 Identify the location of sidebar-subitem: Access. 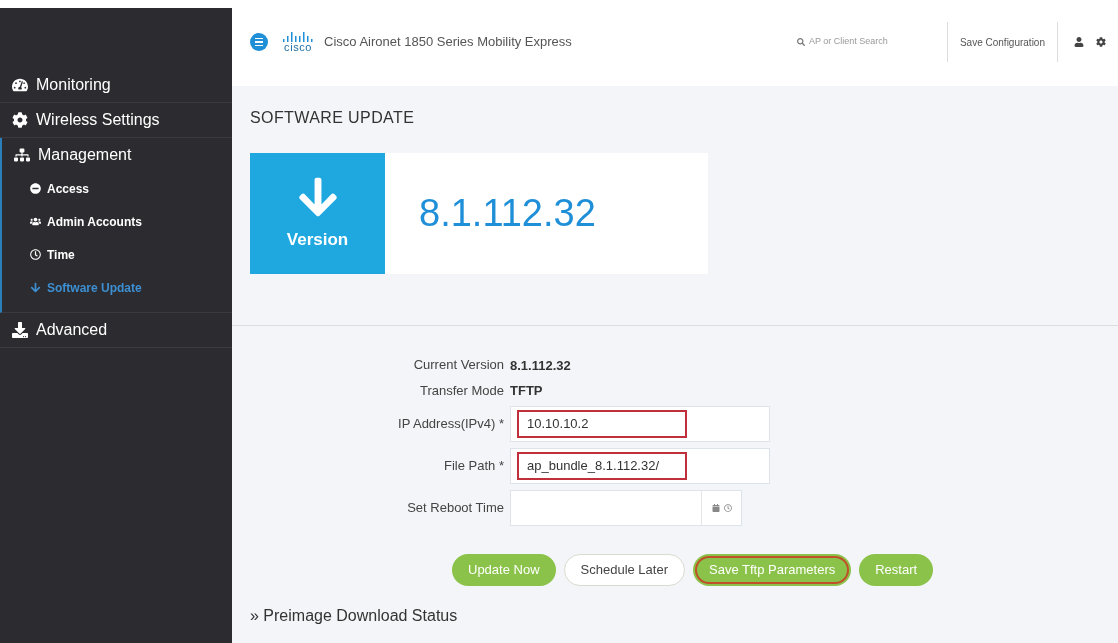
(117, 188).